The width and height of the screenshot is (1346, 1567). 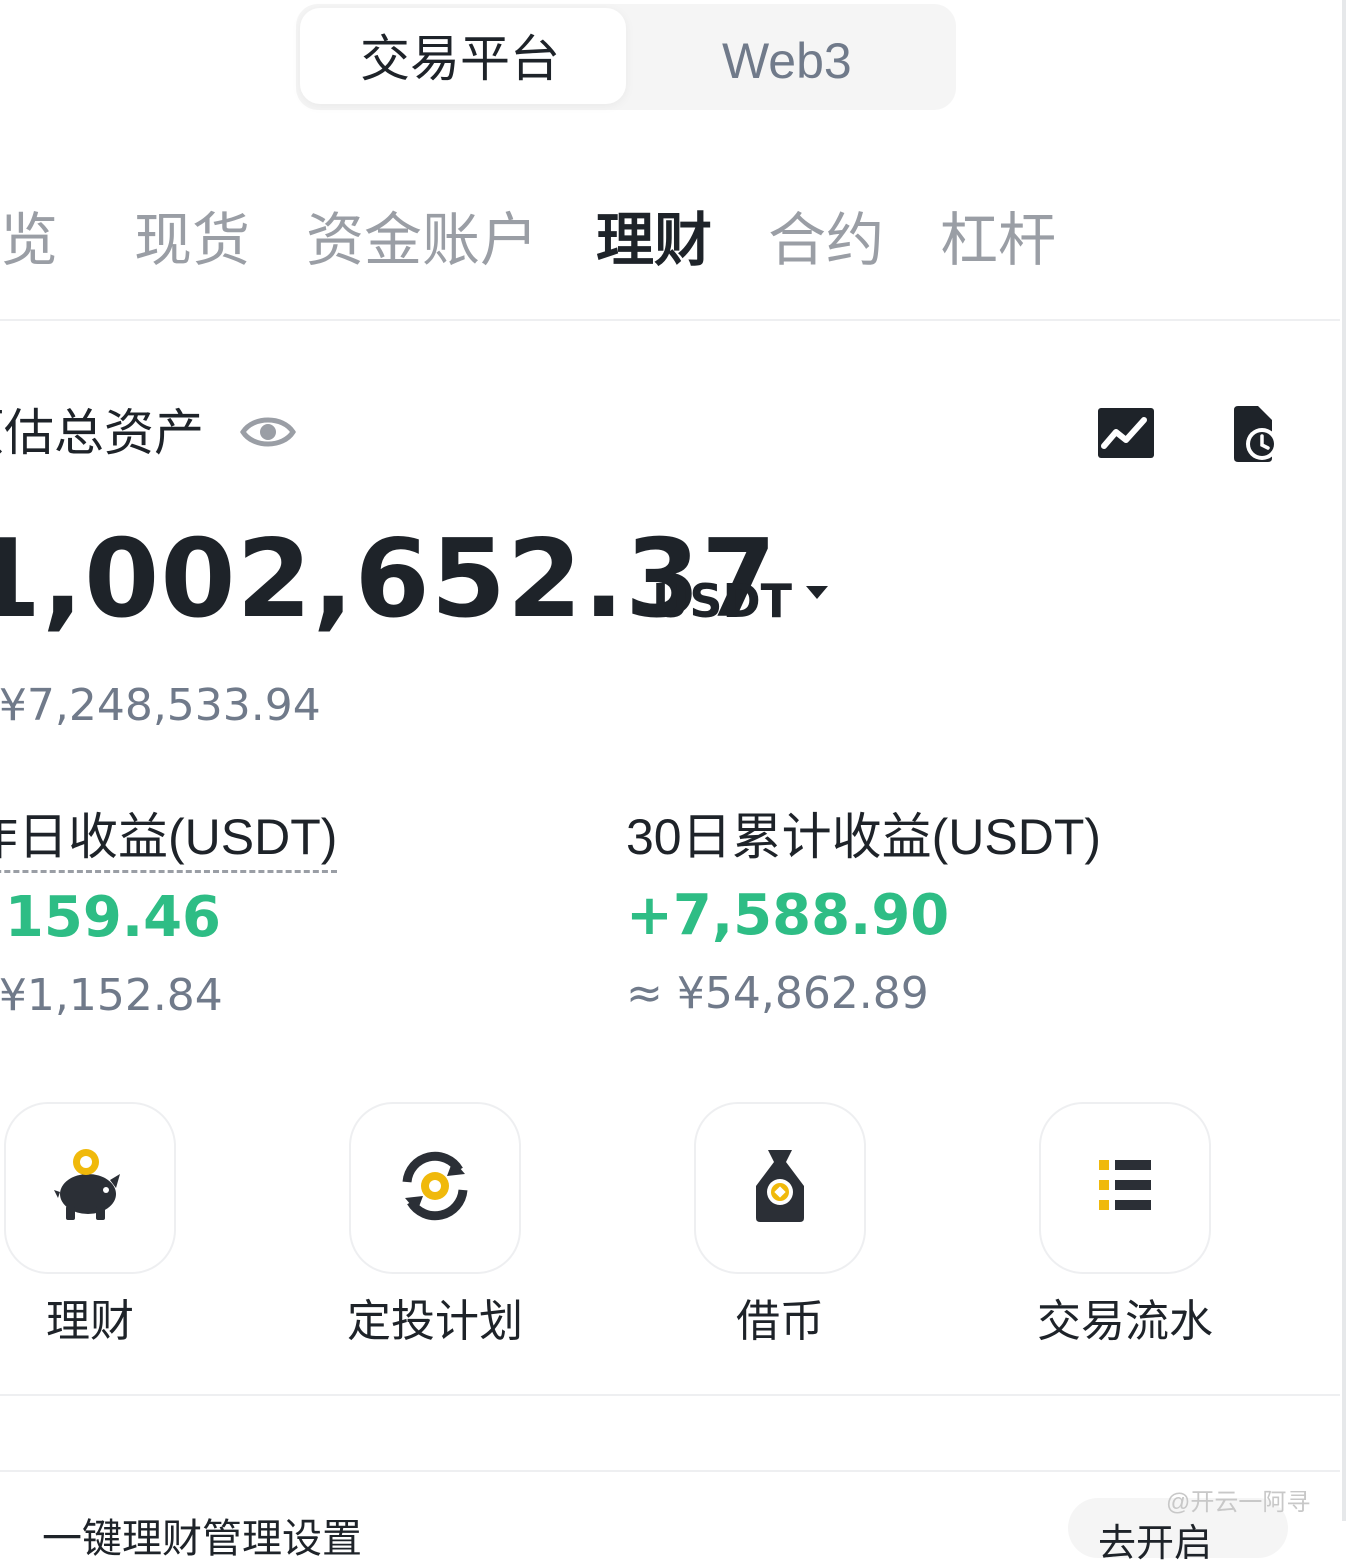 I want to click on yesterday-earnings-value: +159.46, so click(x=111, y=917).